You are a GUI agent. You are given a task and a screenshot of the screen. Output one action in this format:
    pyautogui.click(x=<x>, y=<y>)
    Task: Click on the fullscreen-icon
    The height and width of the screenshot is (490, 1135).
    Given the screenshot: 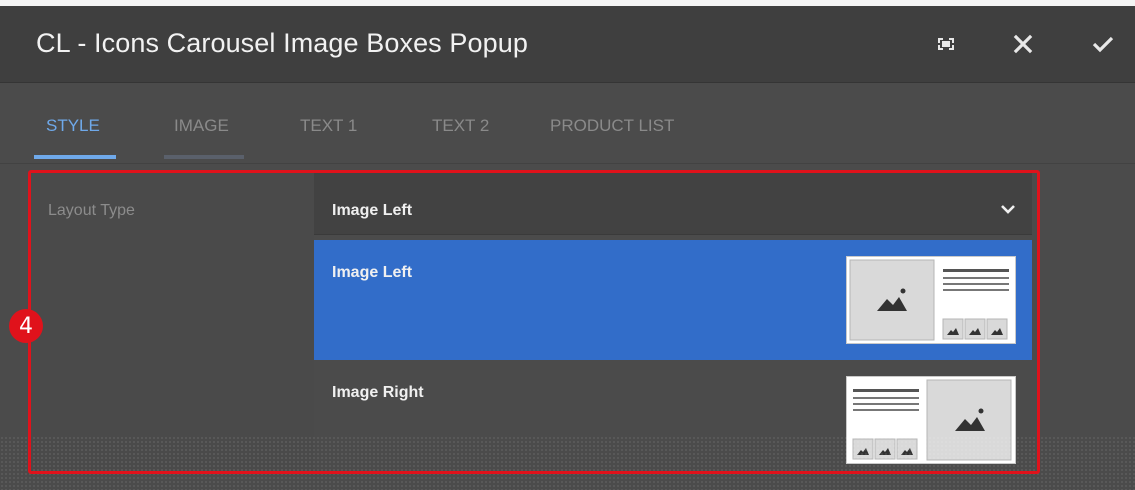 What is the action you would take?
    pyautogui.click(x=946, y=44)
    